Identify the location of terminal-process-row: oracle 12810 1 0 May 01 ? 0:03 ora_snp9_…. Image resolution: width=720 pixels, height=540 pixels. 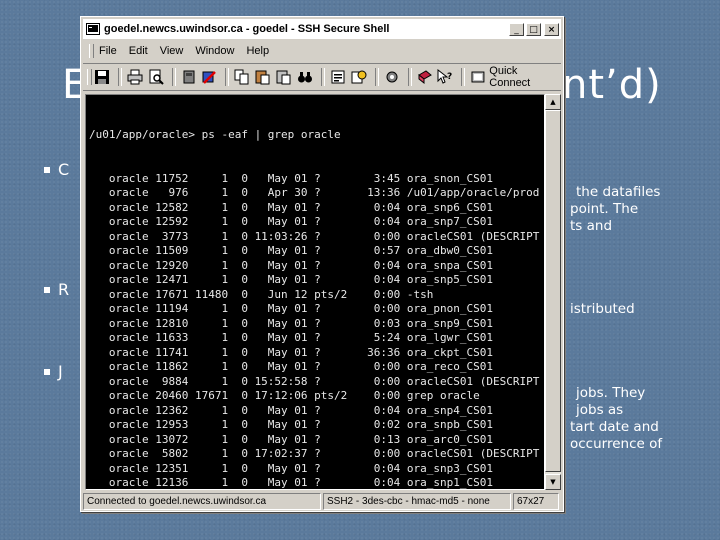
(291, 323).